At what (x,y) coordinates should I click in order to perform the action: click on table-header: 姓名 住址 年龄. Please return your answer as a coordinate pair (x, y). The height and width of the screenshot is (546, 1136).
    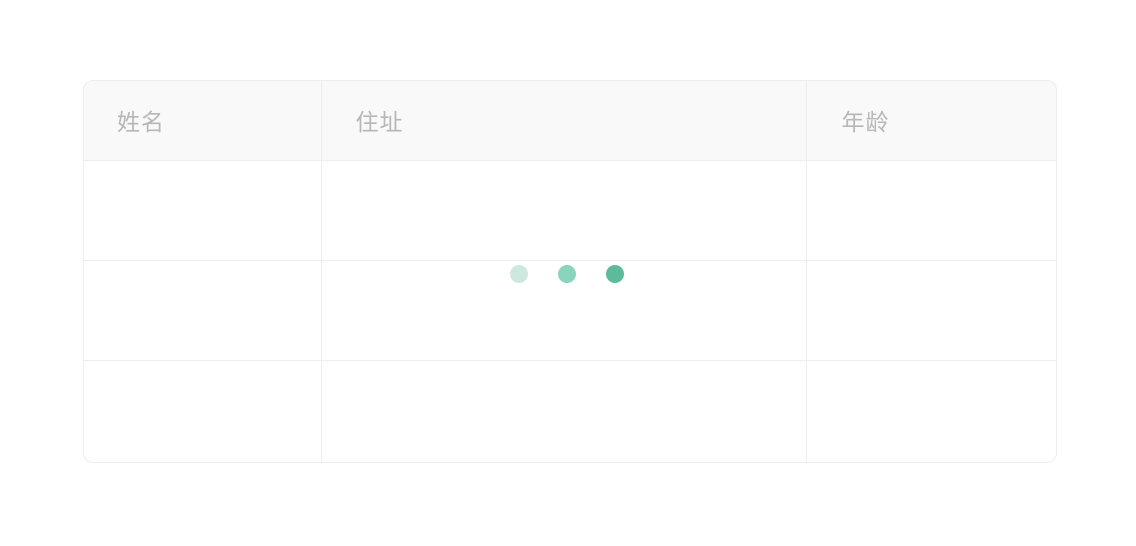
    Looking at the image, I should click on (570, 121).